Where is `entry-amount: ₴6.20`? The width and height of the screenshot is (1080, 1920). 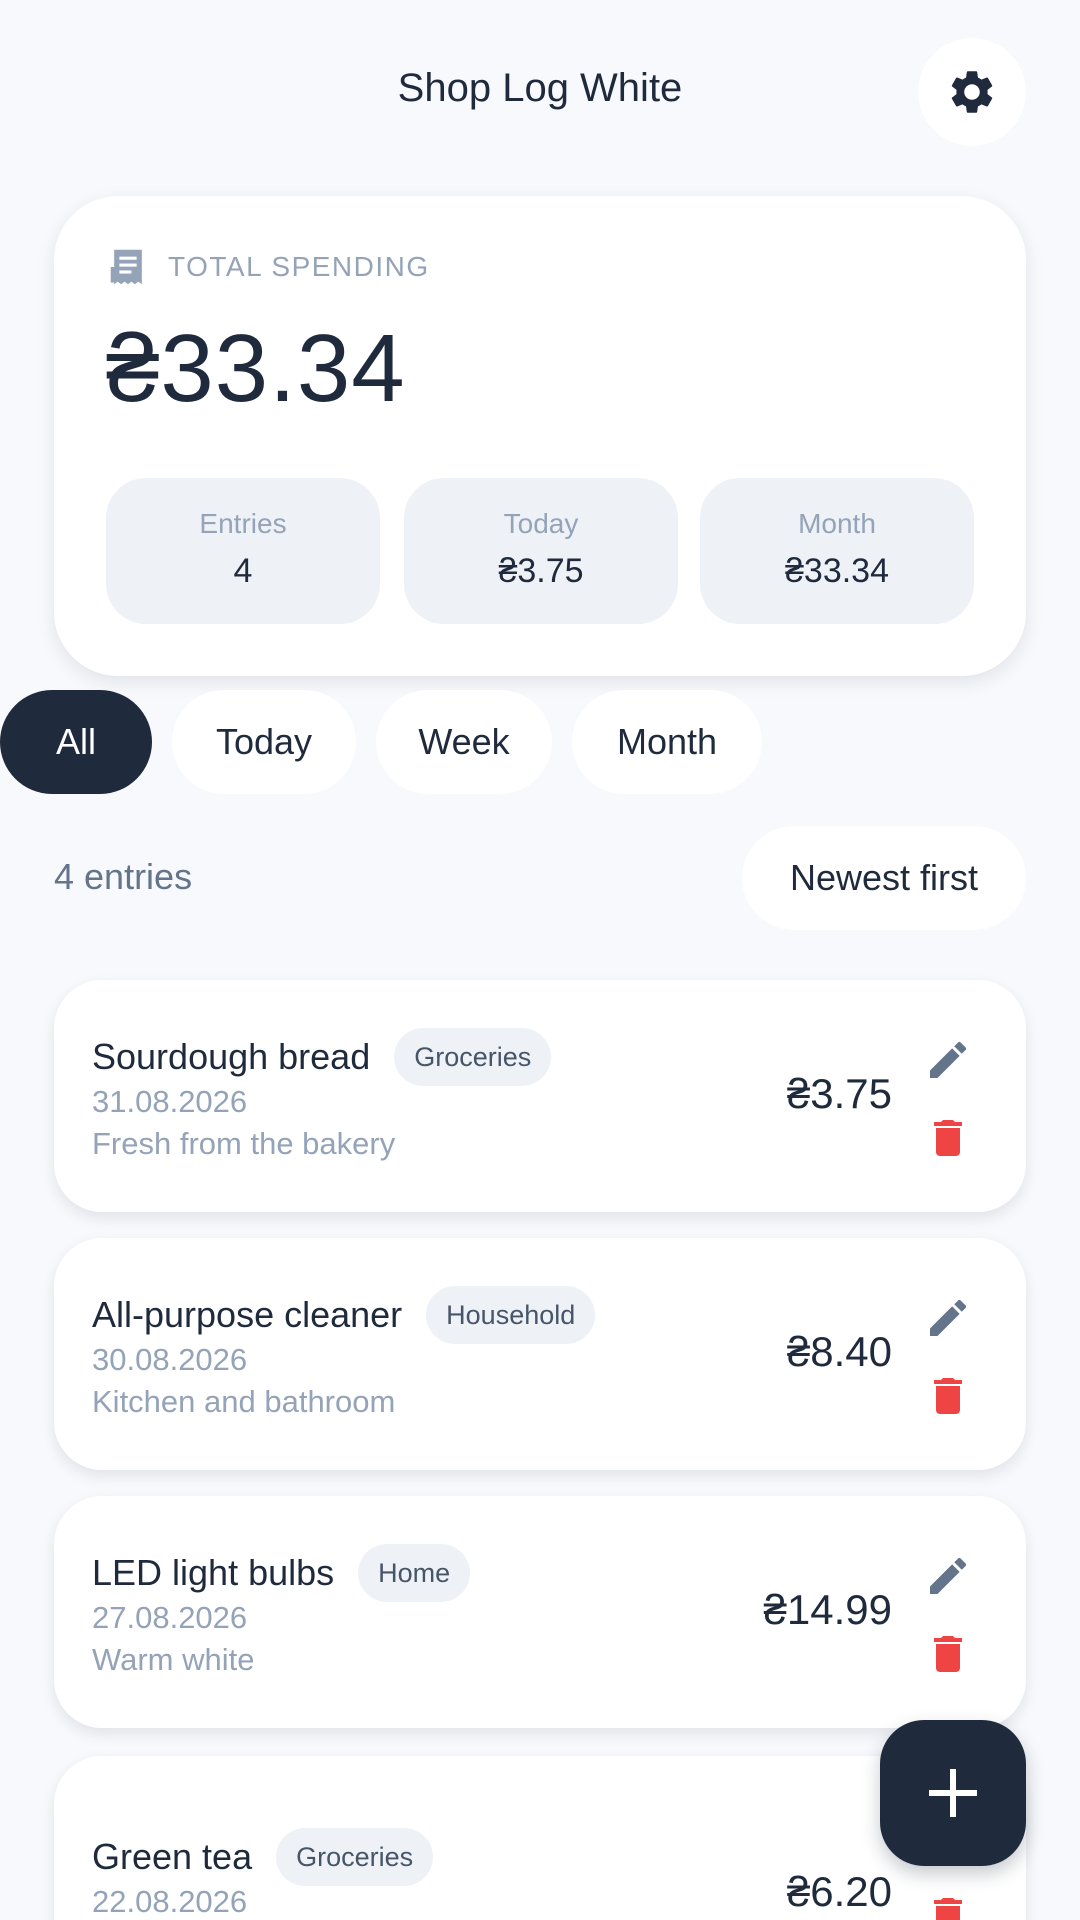 entry-amount: ₴6.20 is located at coordinates (839, 1891).